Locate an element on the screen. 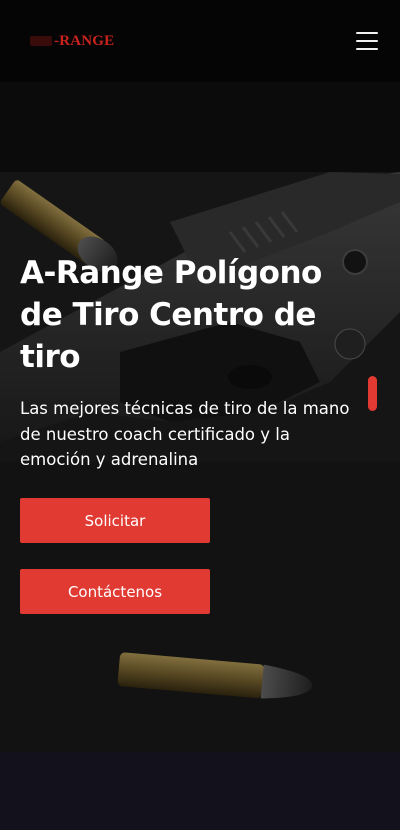 Image resolution: width=400 pixels, height=830 pixels. site-logo: -RANGE is located at coordinates (72, 41).